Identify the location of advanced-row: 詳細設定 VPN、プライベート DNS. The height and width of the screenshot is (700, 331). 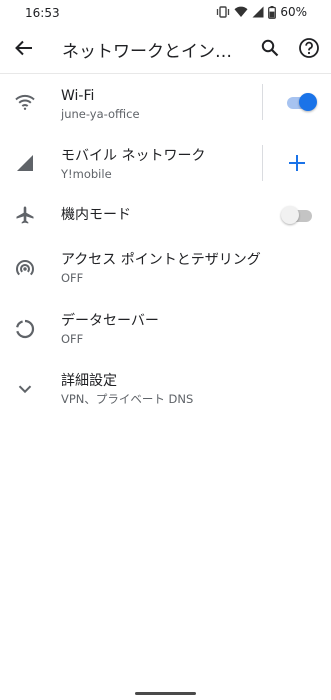
(165, 388).